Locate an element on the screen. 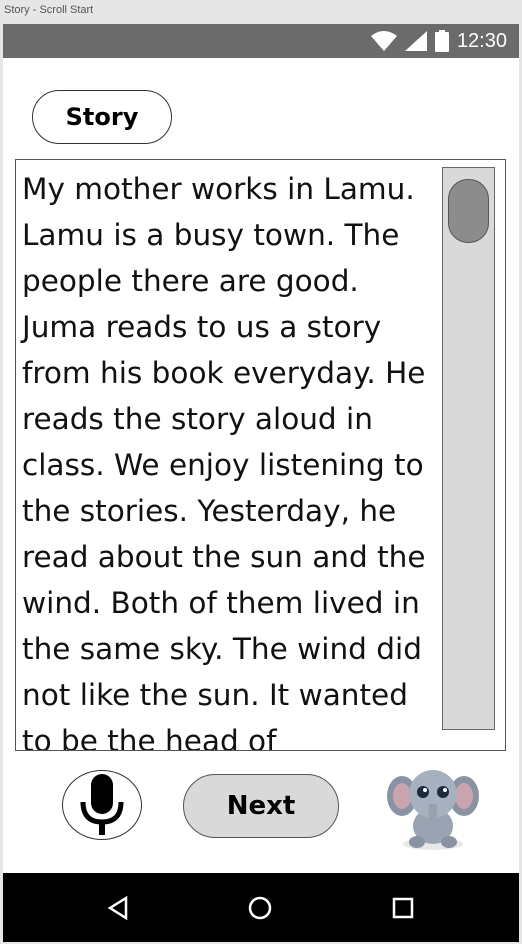 Image resolution: width=522 pixels, height=944 pixels. window-title: Story - Scroll Start is located at coordinates (49, 10).